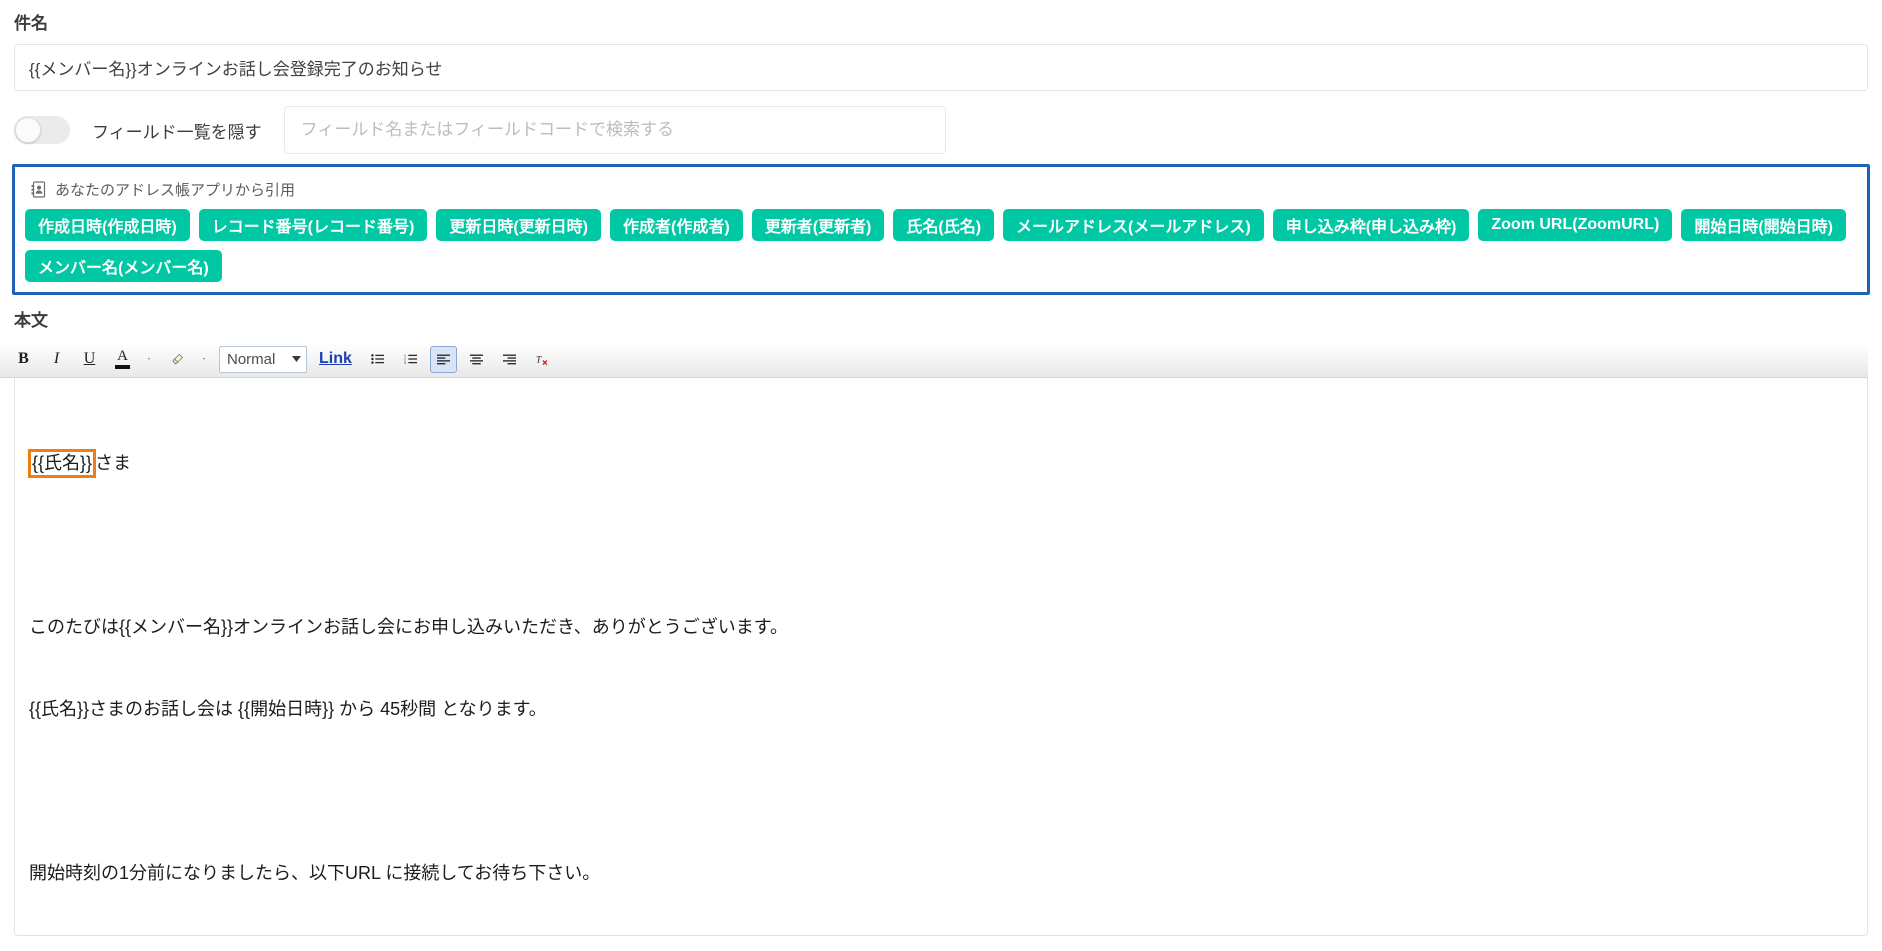  Describe the element at coordinates (818, 225) in the screenshot. I see `field-tag: 更新者(更新者)` at that location.